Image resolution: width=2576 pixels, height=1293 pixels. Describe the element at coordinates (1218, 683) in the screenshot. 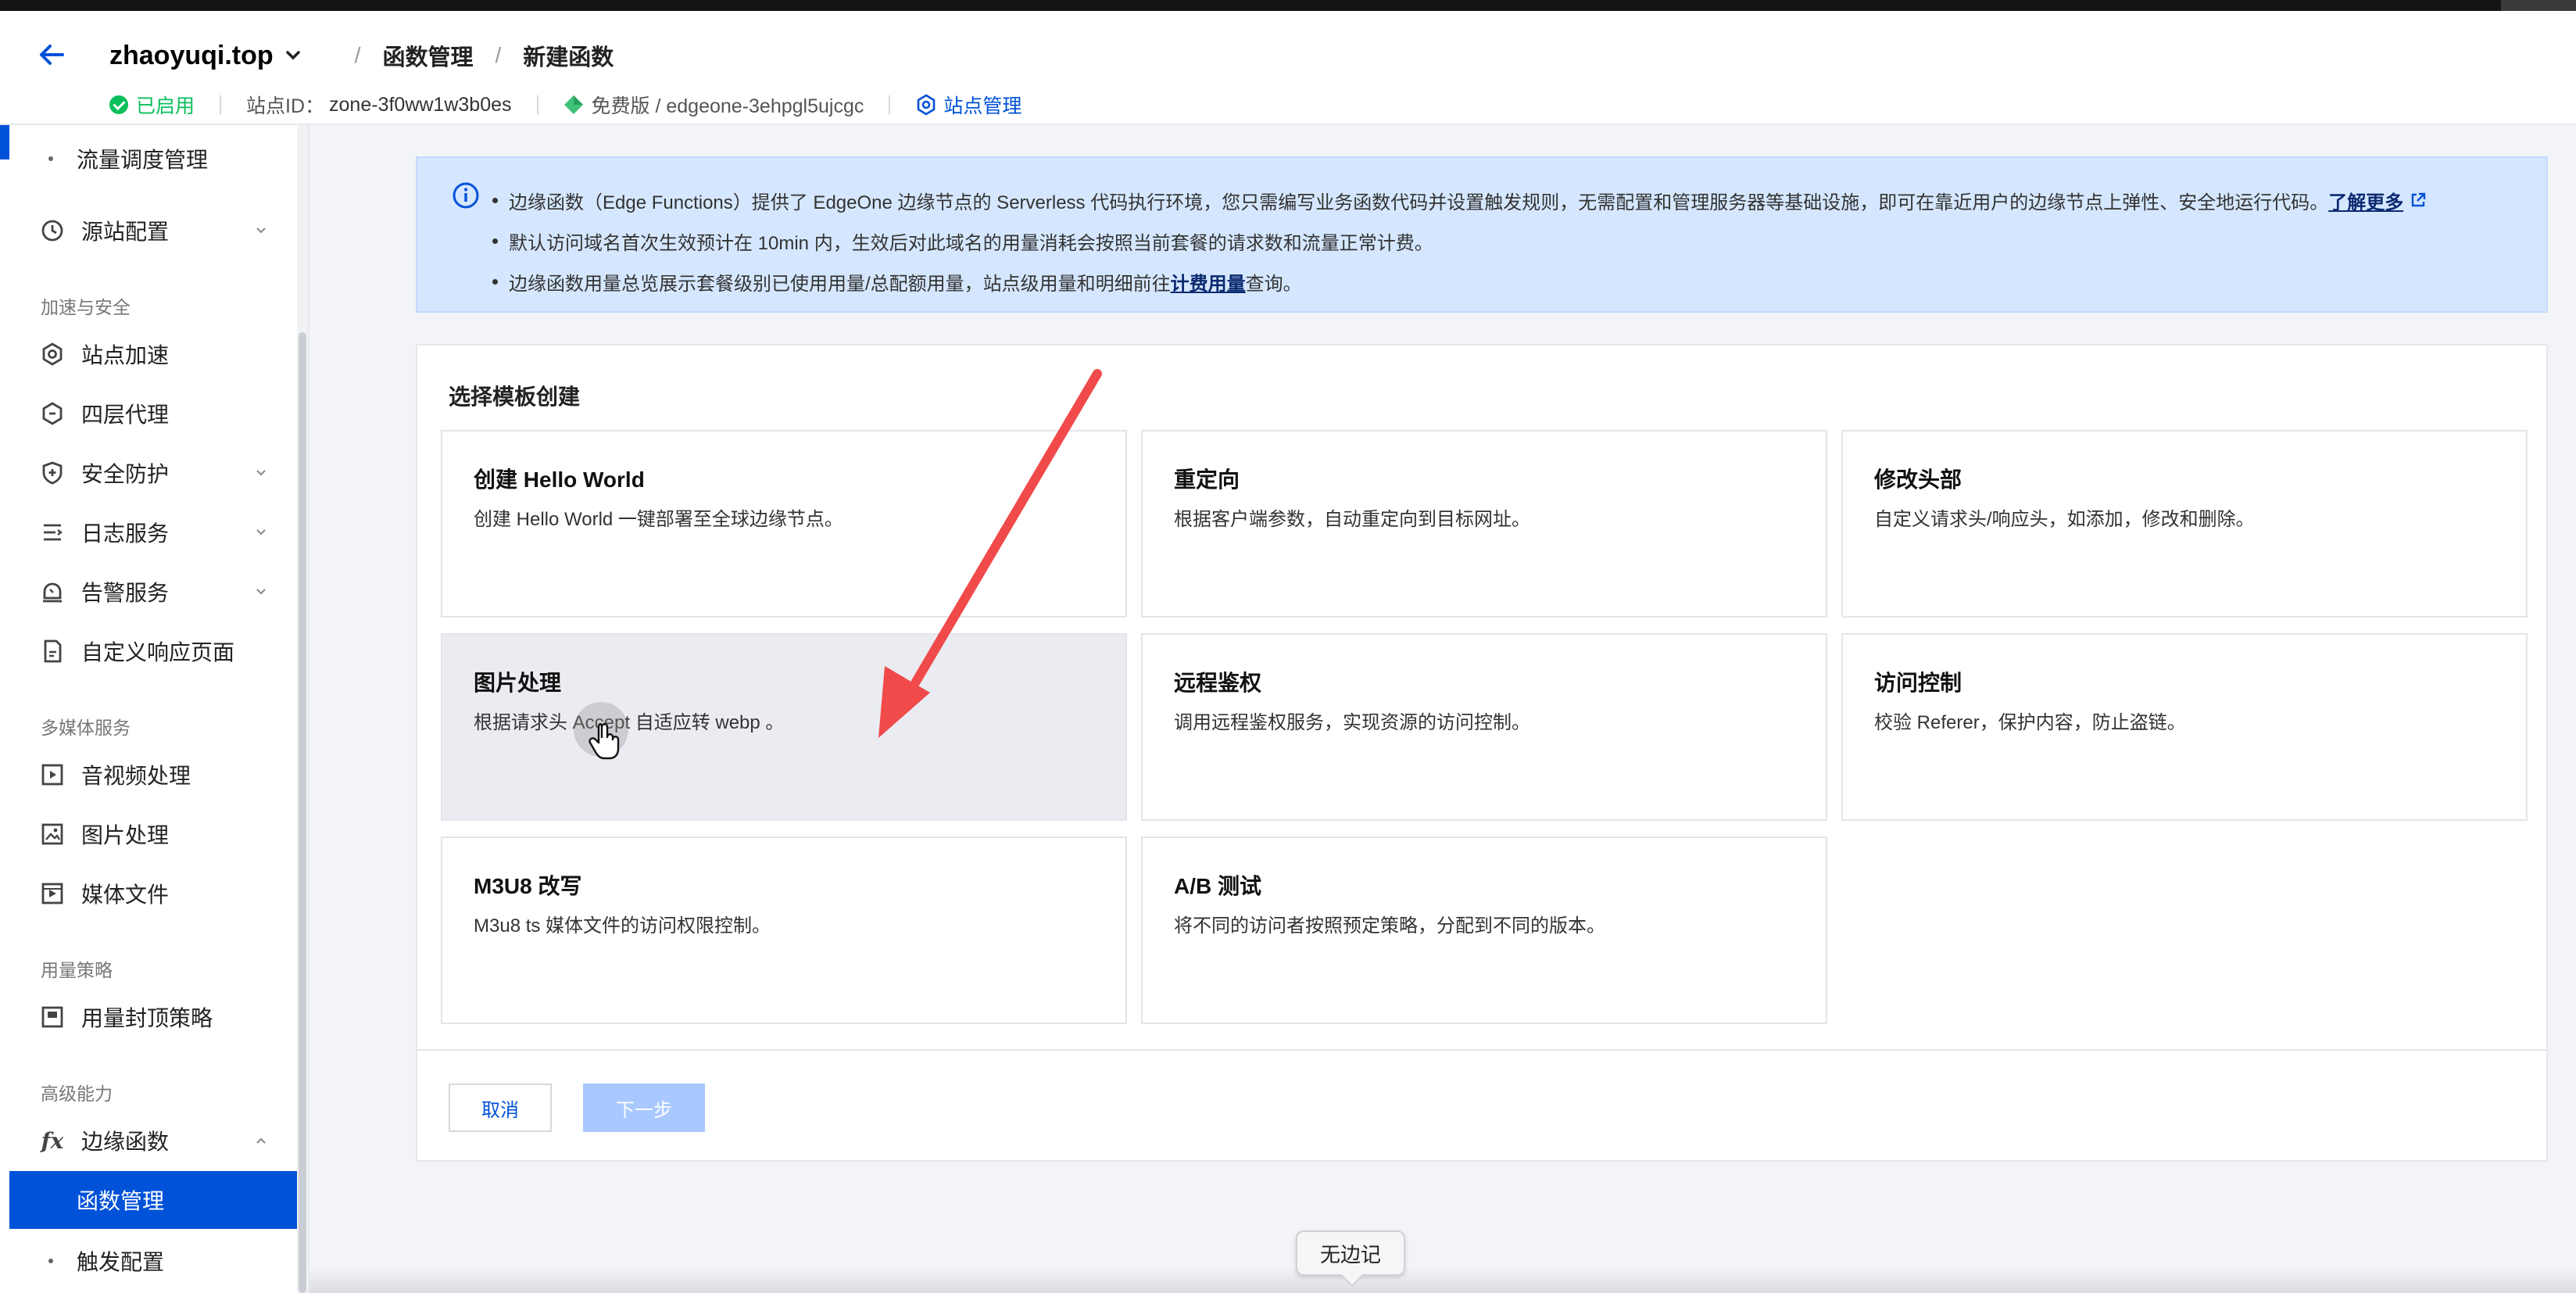

I see `template-title: 远程鉴权` at that location.